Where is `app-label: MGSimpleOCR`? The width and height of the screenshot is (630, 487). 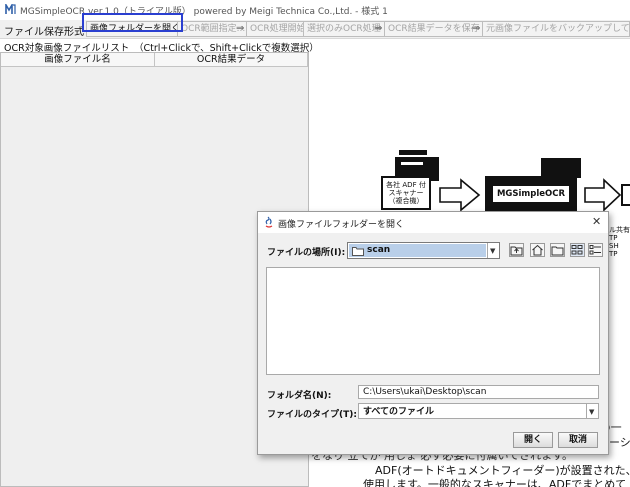 app-label: MGSimpleOCR is located at coordinates (531, 194).